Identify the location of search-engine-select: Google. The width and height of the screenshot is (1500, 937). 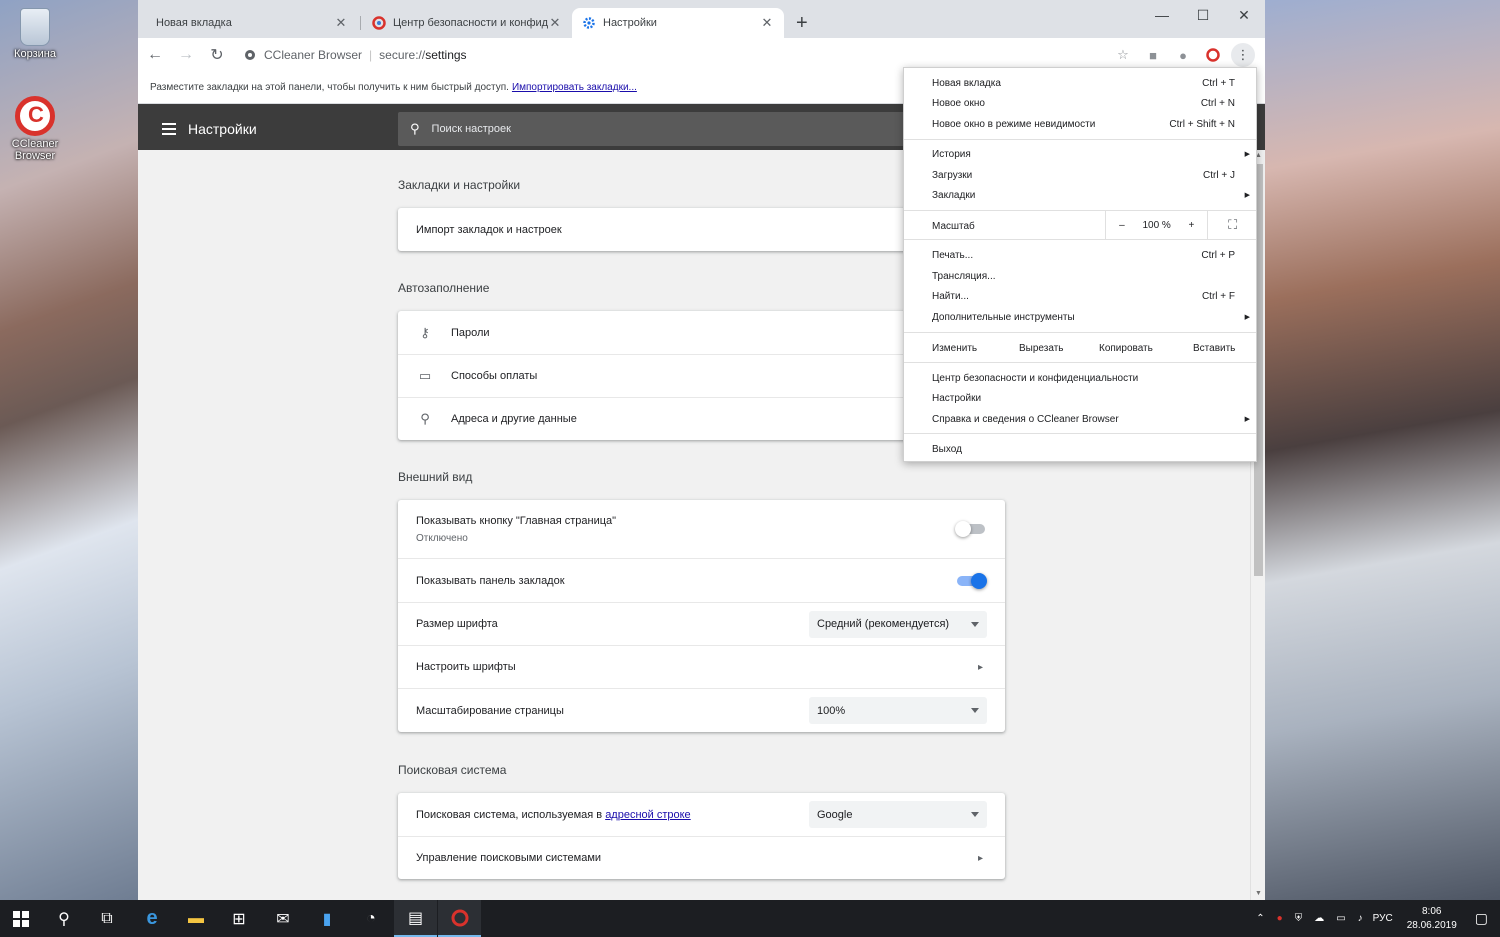
(898, 814).